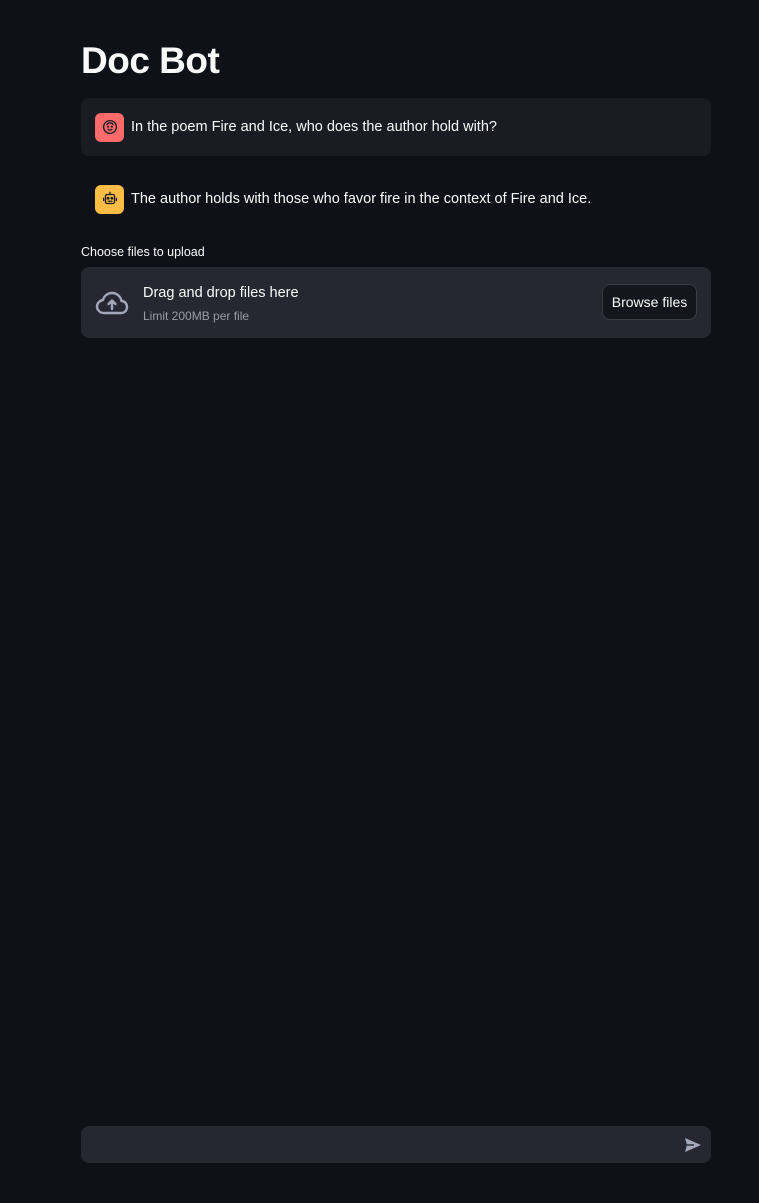 The image size is (759, 1203). I want to click on assistant-avatar, so click(109, 199).